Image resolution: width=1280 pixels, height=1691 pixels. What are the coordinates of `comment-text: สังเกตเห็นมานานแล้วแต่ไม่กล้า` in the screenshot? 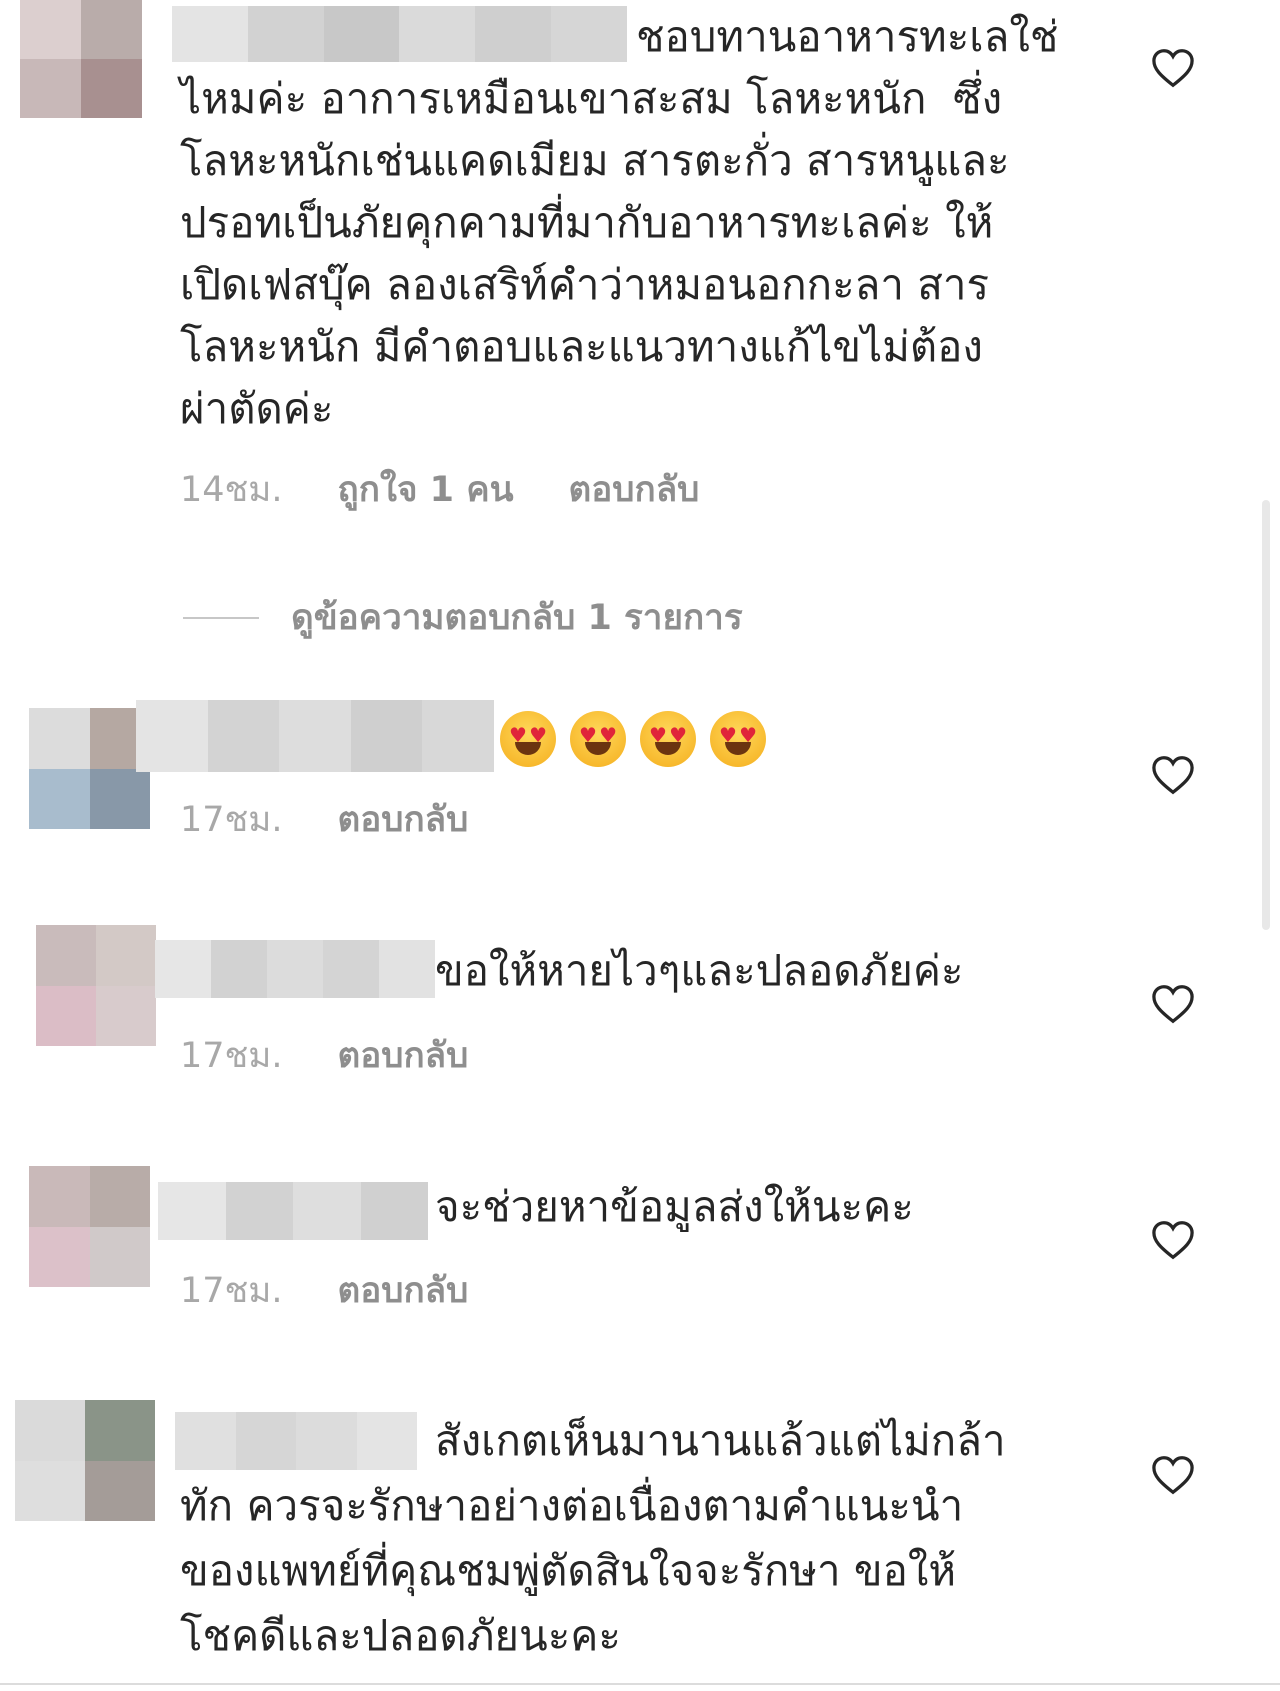 It's located at (720, 1440).